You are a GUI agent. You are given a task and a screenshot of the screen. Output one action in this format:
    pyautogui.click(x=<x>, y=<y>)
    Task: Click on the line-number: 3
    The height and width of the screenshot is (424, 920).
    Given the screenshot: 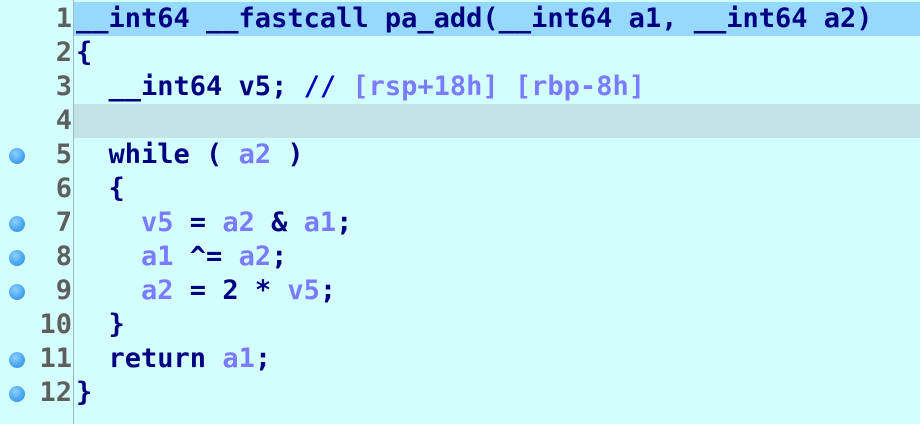 What is the action you would take?
    pyautogui.click(x=63, y=86)
    